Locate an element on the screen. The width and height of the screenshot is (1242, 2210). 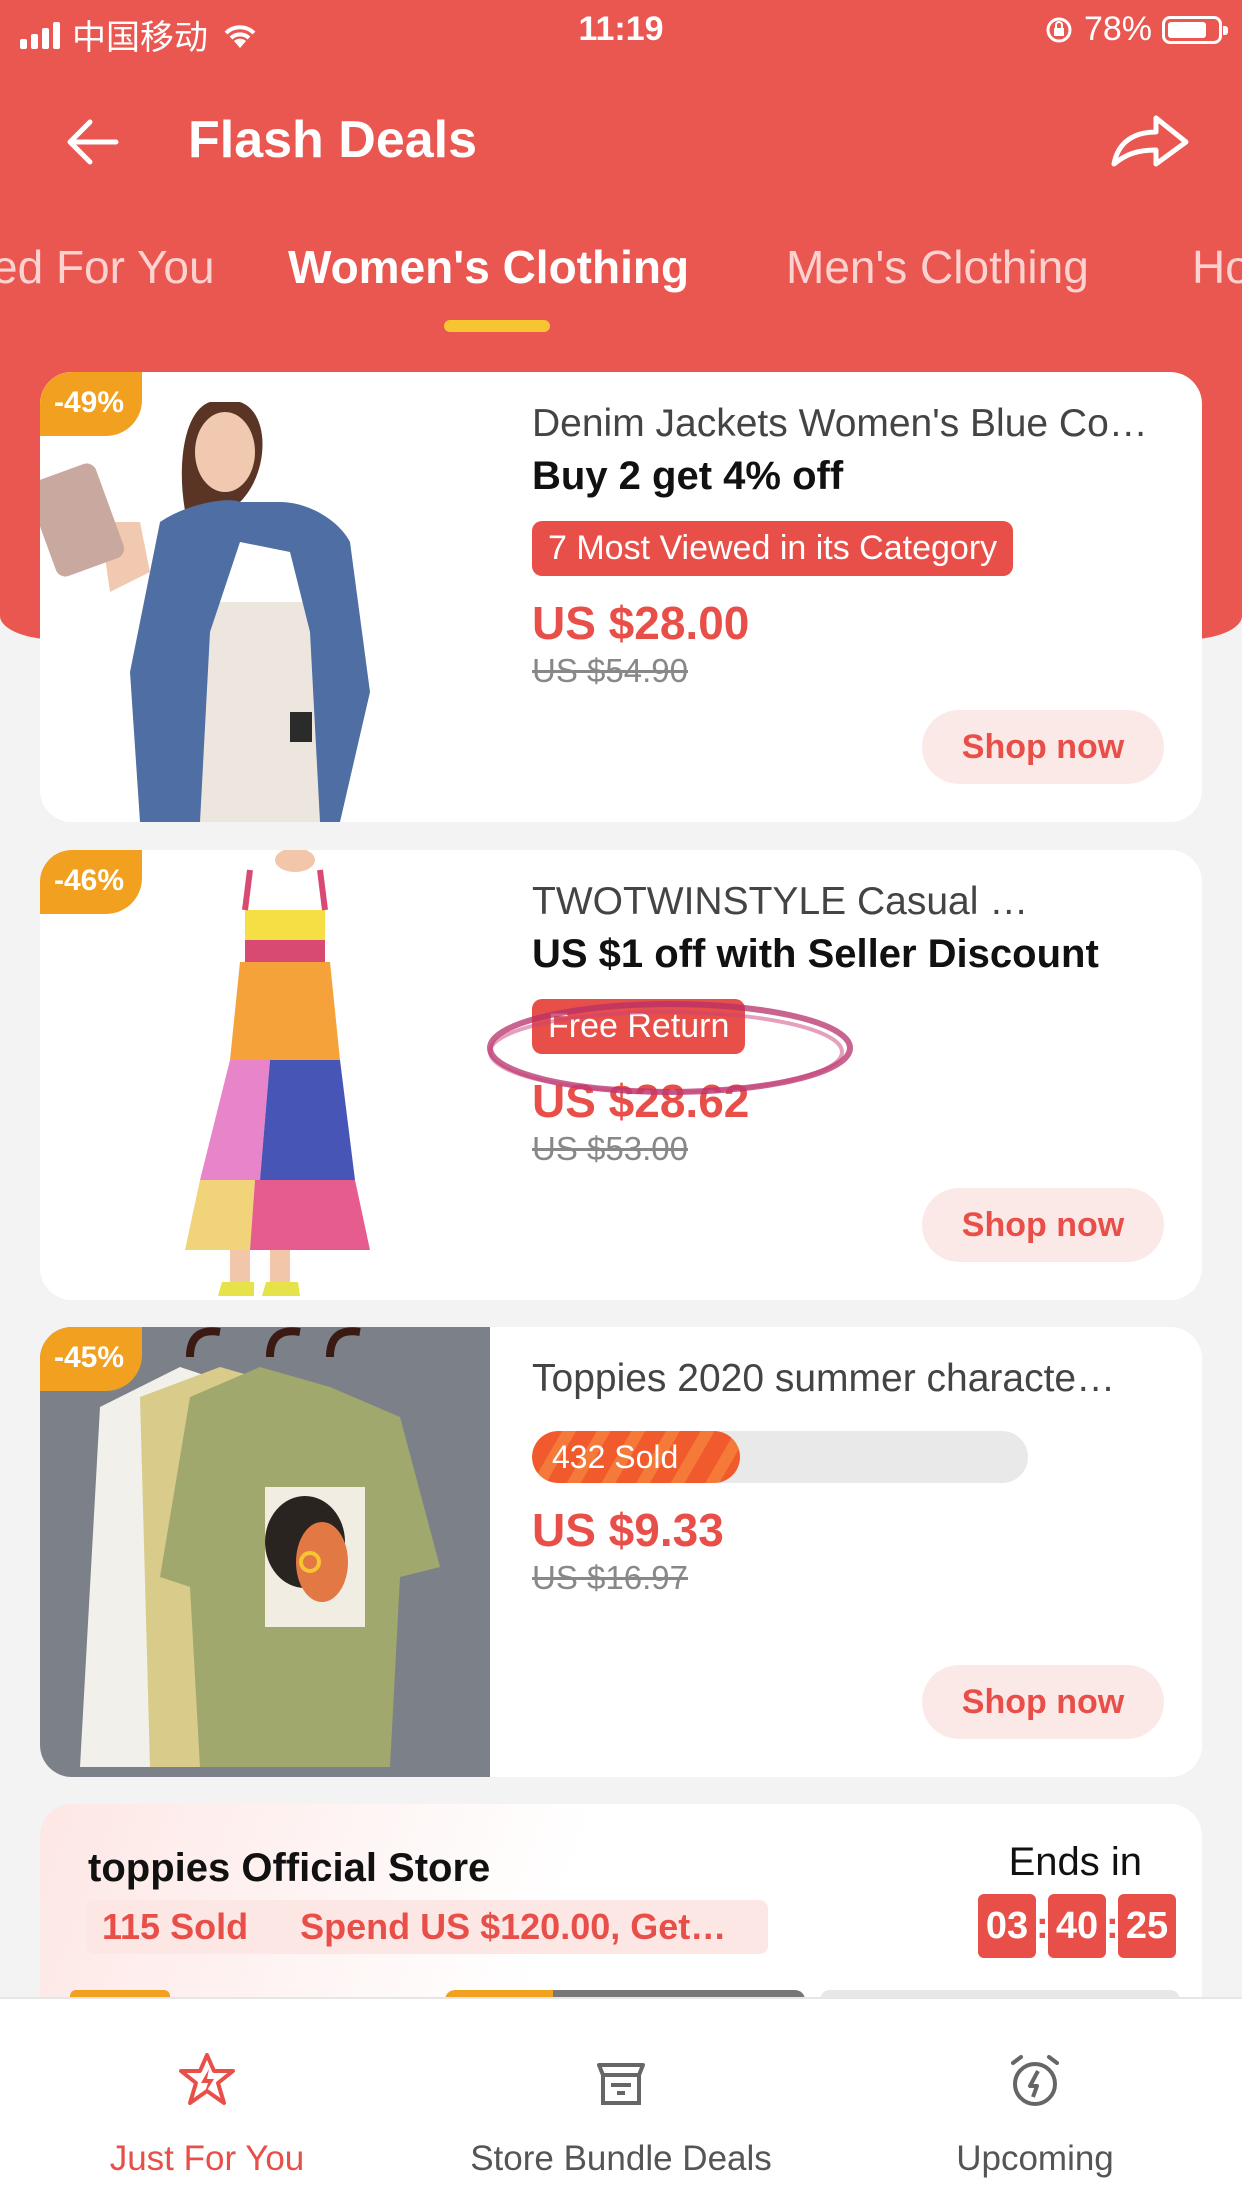
timer-minutes: 40 is located at coordinates (1077, 1926).